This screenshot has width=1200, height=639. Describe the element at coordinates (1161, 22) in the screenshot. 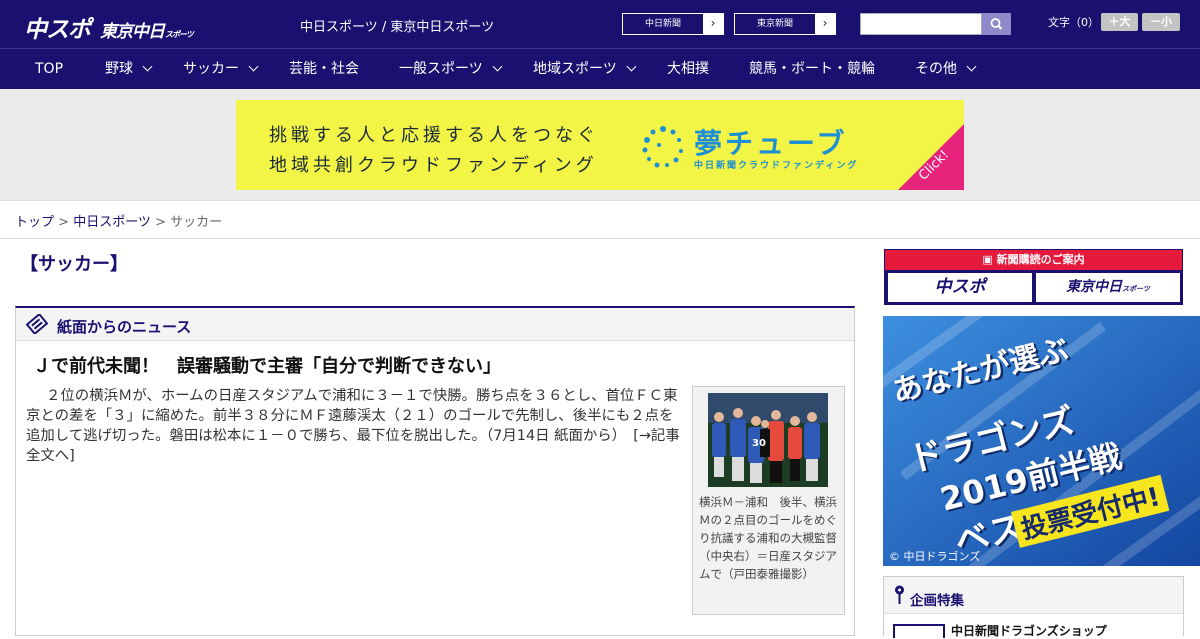

I see `font-smaller-button: －小` at that location.